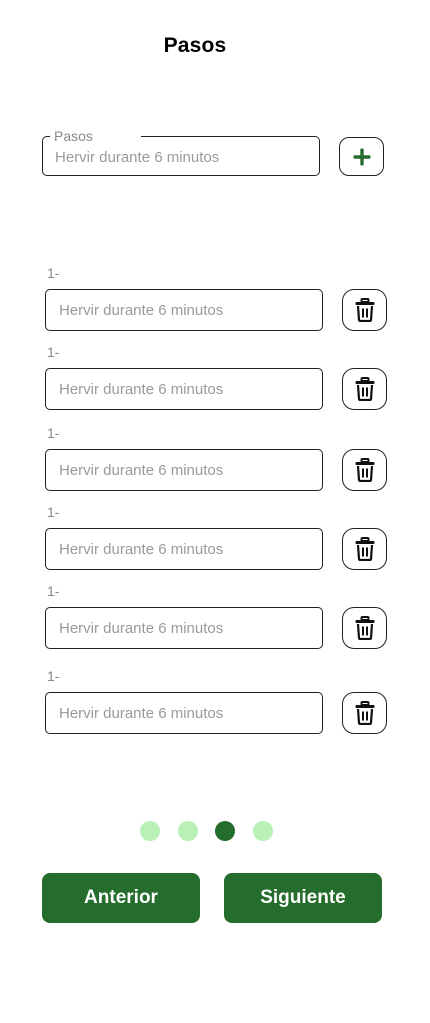 Image resolution: width=430 pixels, height=1023 pixels. What do you see at coordinates (121, 898) in the screenshot?
I see `previous-button: Anterior` at bounding box center [121, 898].